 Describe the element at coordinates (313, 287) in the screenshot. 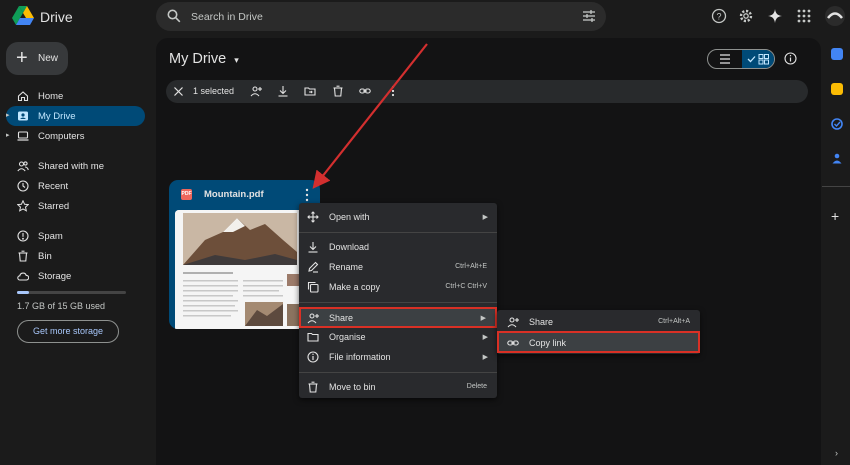

I see `copy-icon` at that location.